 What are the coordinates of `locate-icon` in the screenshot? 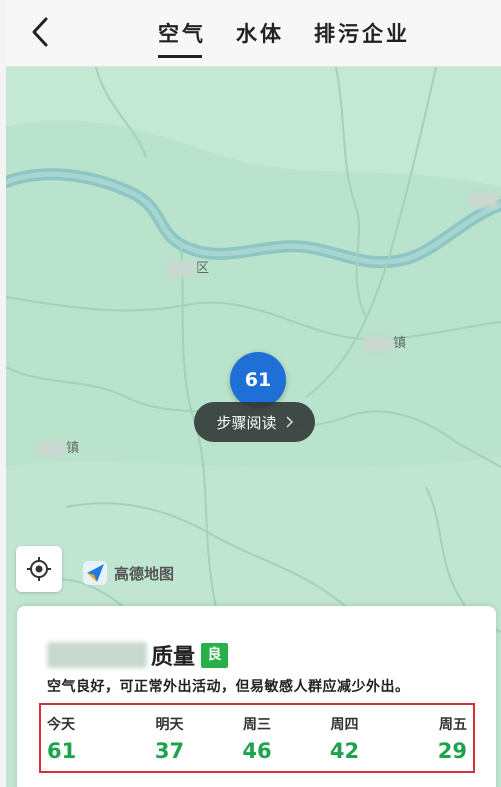 It's located at (39, 569).